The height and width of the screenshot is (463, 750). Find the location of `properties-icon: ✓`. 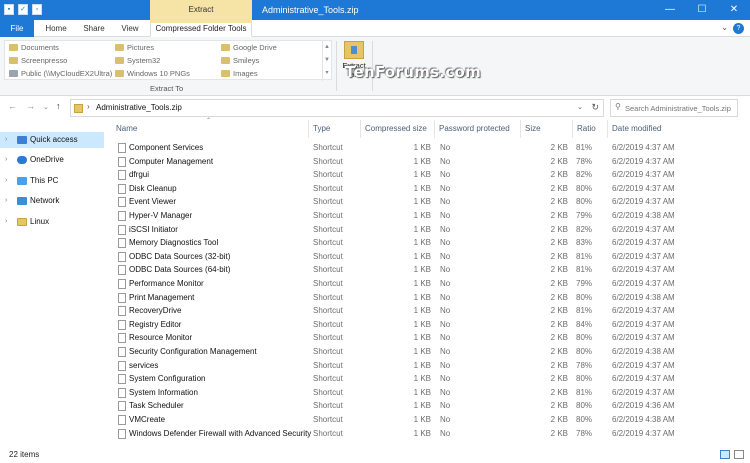

properties-icon: ✓ is located at coordinates (23, 9).